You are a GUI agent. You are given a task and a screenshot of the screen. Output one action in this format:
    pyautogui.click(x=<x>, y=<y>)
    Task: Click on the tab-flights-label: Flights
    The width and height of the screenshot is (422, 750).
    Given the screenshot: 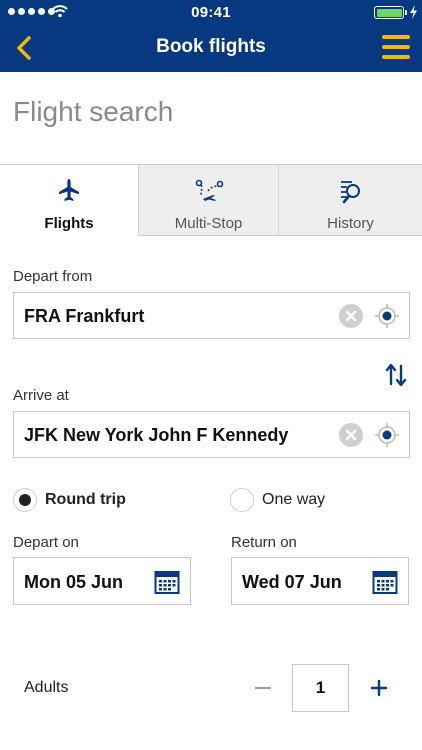 What is the action you would take?
    pyautogui.click(x=69, y=223)
    